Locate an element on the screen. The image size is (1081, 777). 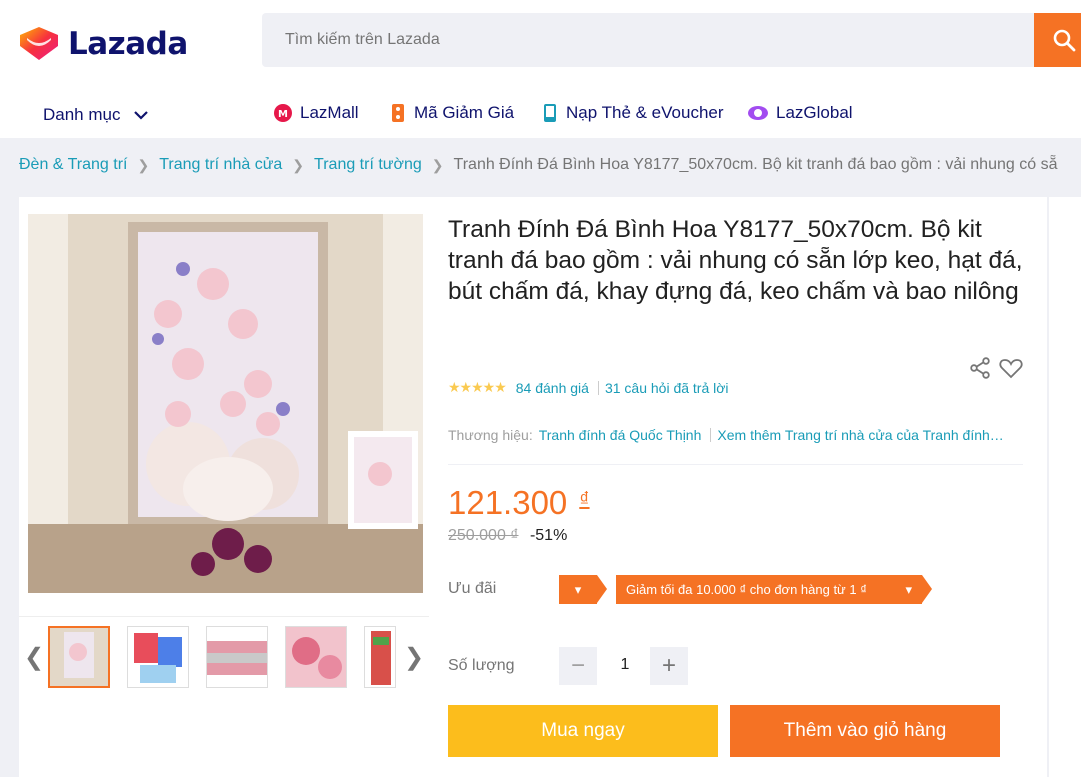
currency-symbol: ₫ is located at coordinates (584, 500).